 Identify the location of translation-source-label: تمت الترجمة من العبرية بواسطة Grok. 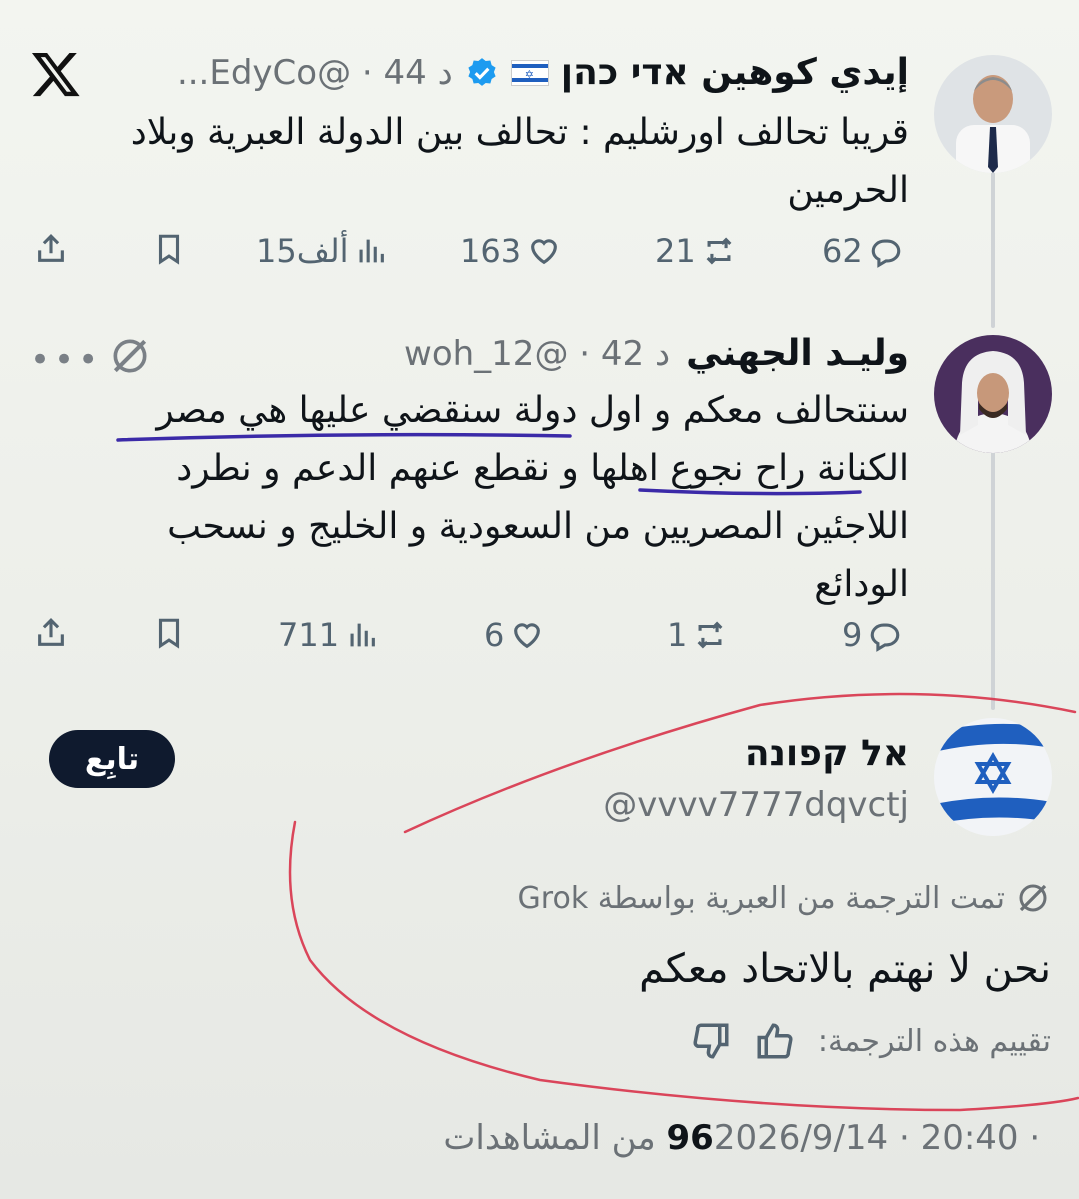
(761, 898).